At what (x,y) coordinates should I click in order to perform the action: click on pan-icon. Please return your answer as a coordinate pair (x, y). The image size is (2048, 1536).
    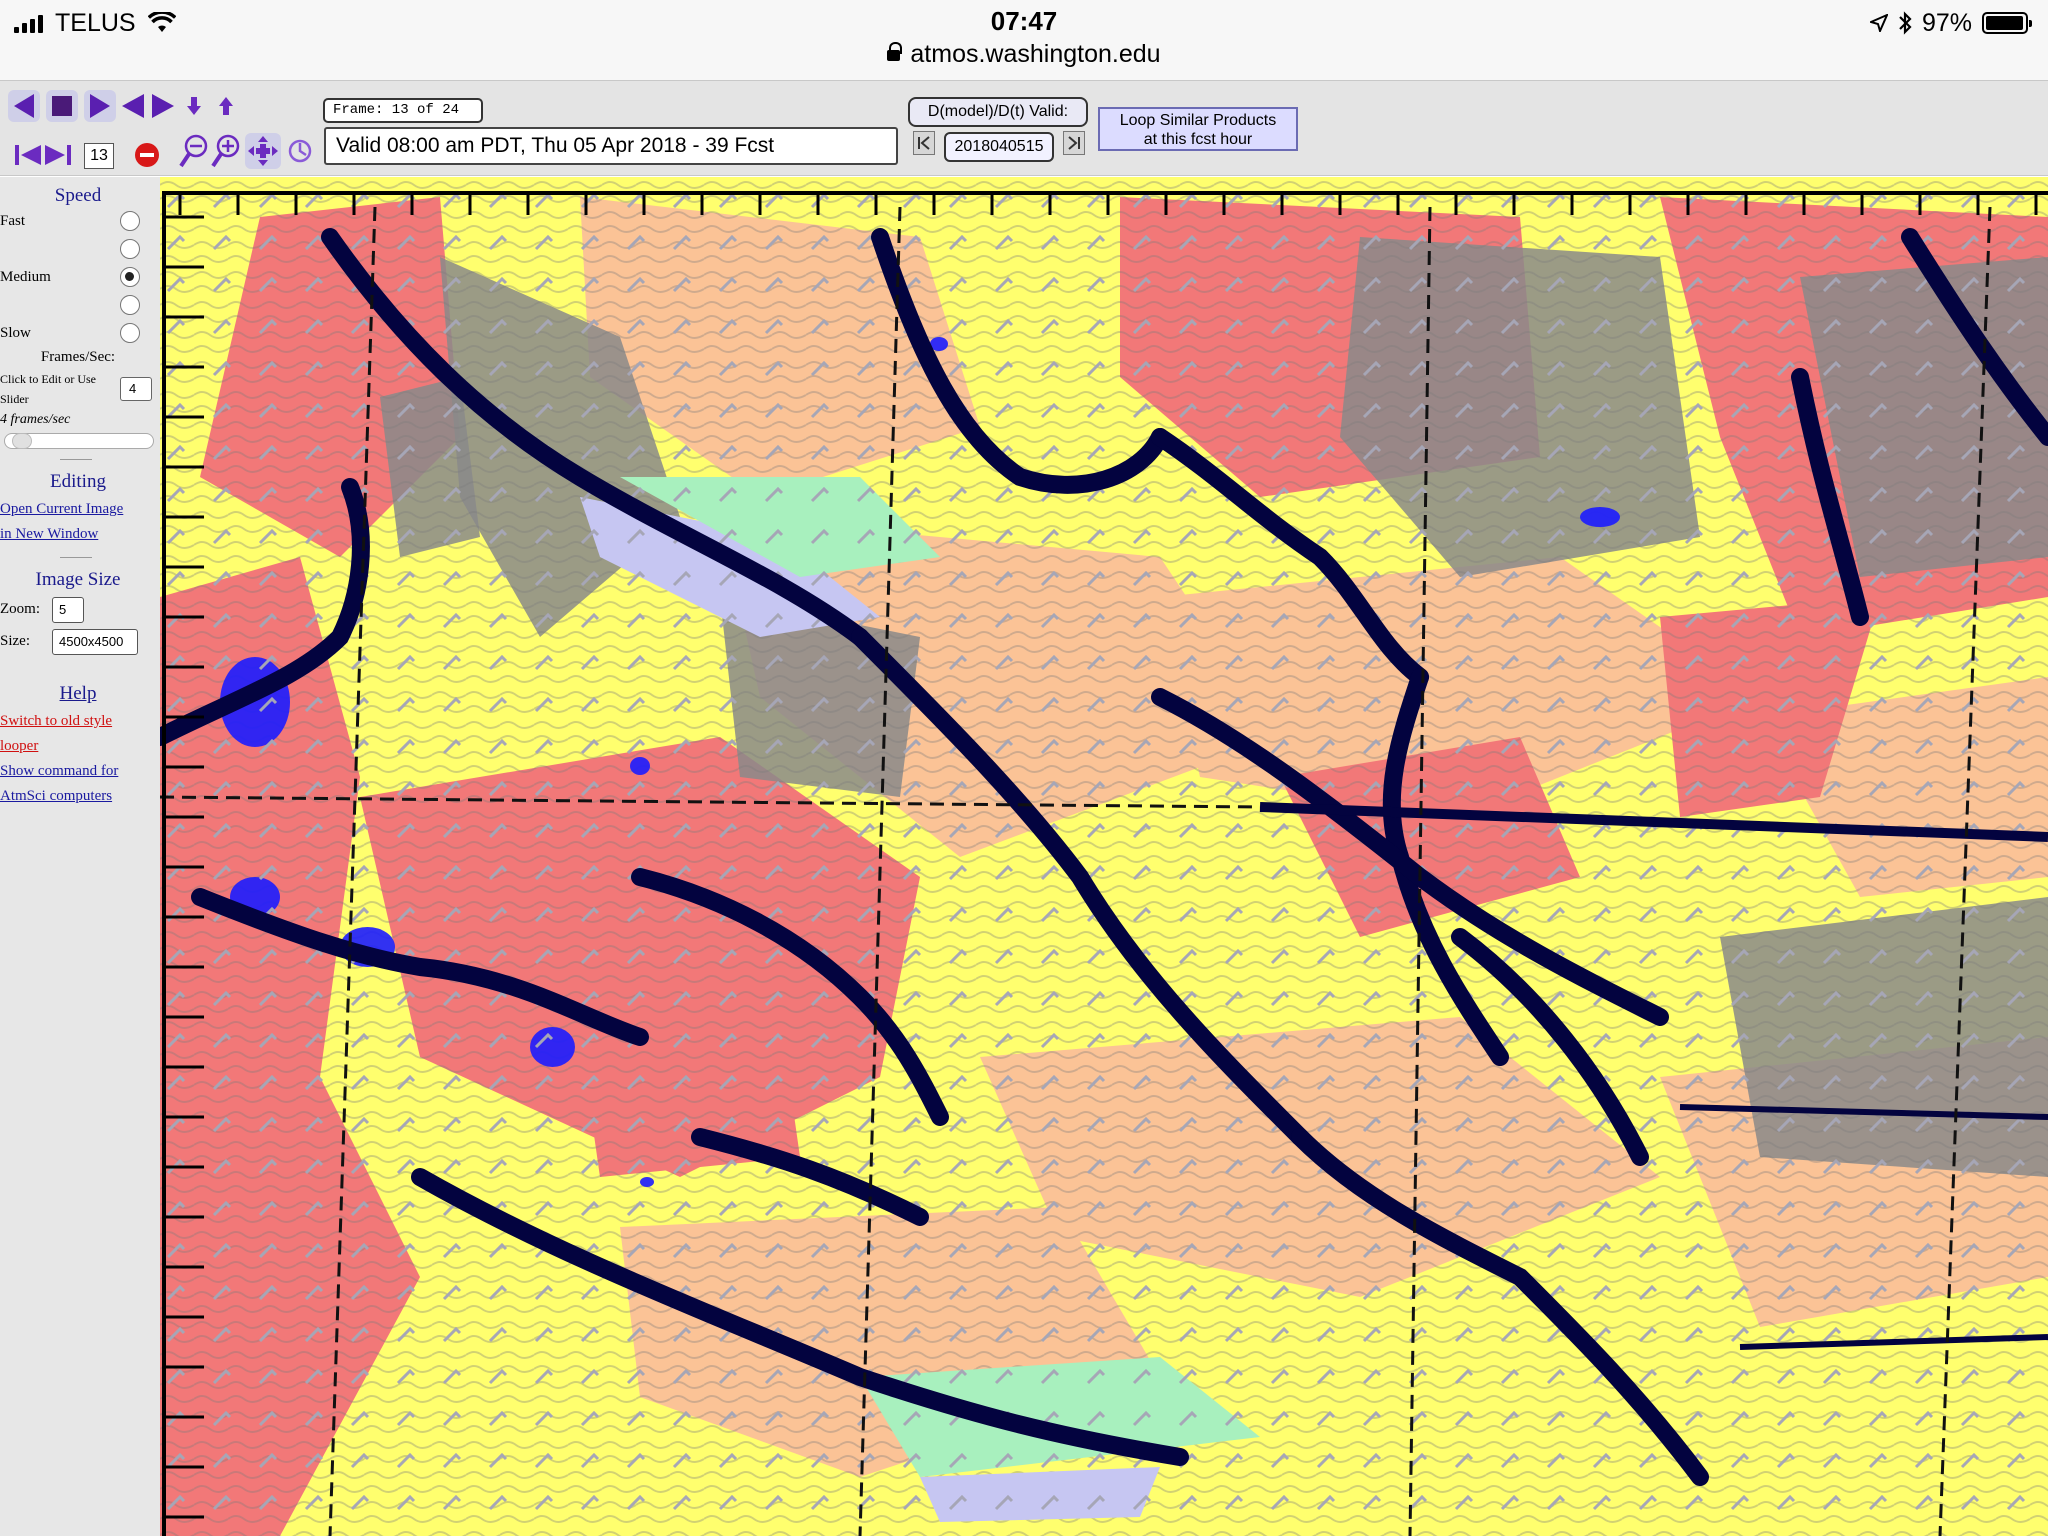
    Looking at the image, I should click on (263, 151).